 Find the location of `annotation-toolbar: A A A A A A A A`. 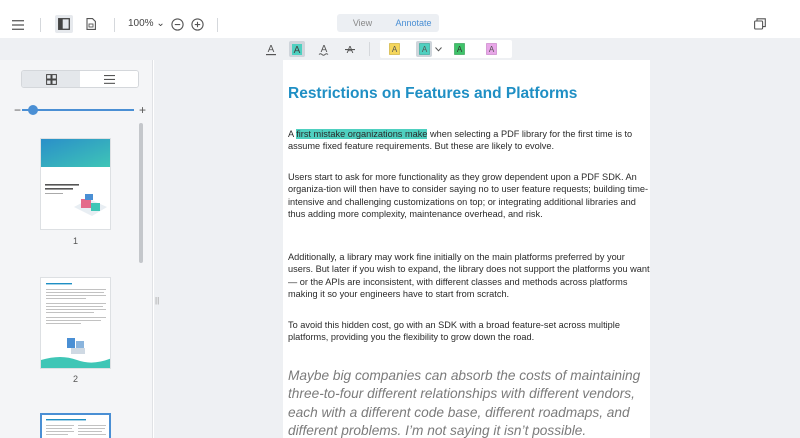

annotation-toolbar: A A A A A A A A is located at coordinates (400, 49).